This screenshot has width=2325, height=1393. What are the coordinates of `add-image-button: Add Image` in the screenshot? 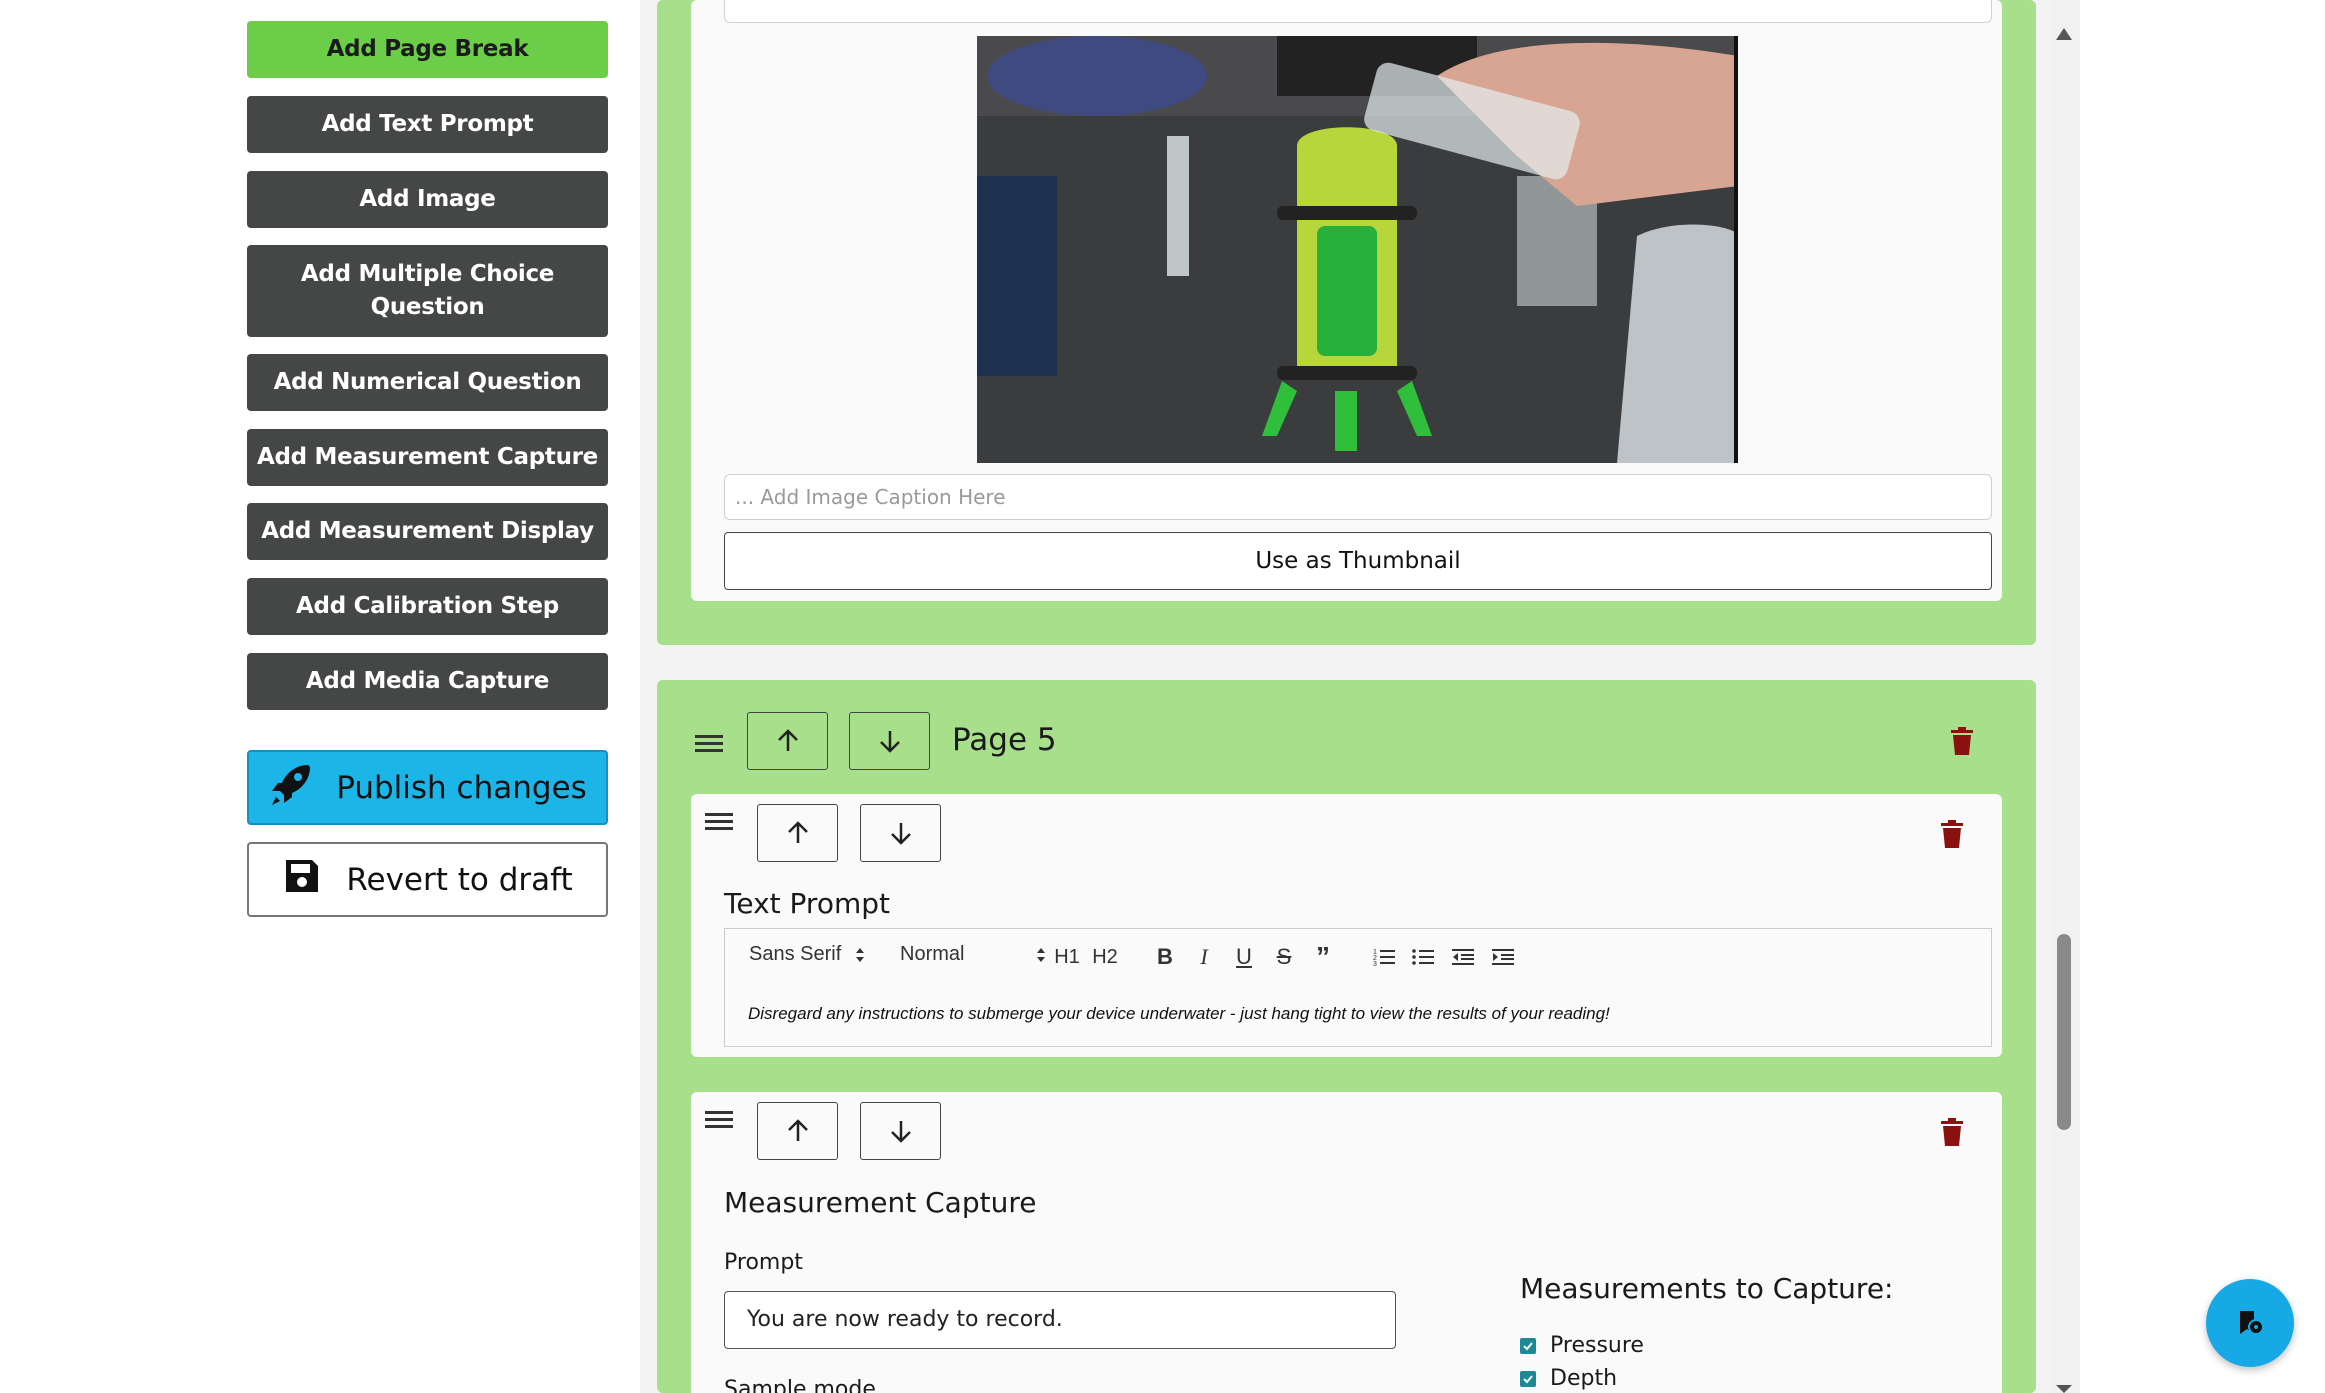 It's located at (427, 199).